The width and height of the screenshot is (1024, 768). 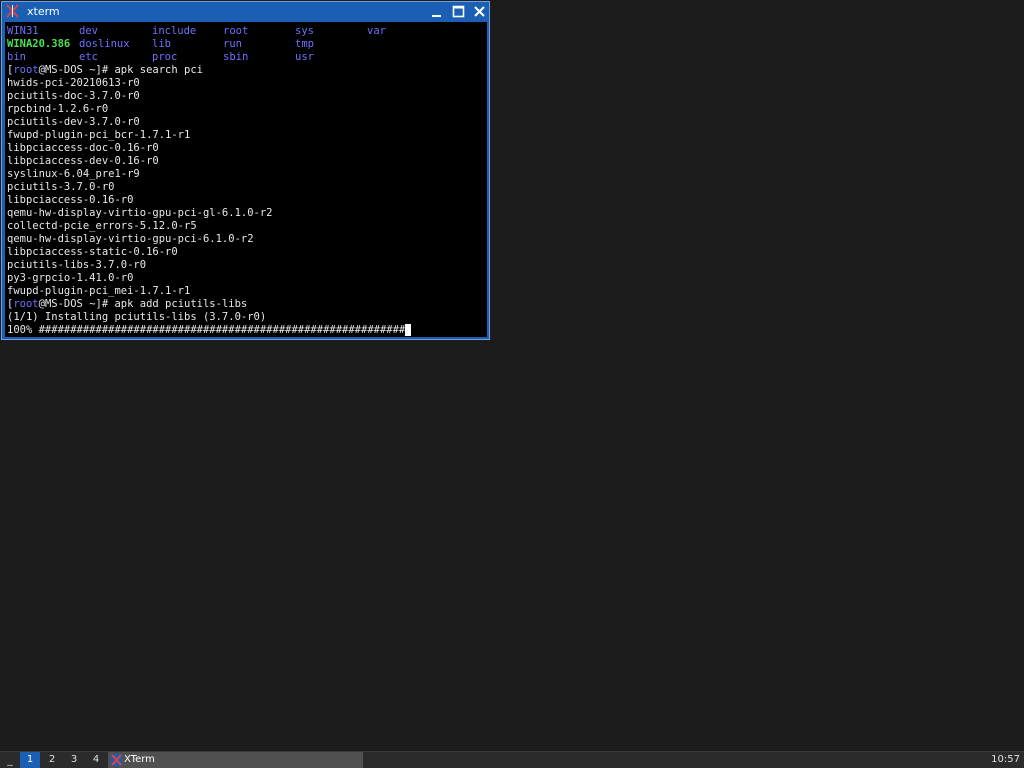 What do you see at coordinates (92, 252) in the screenshot?
I see `search-result-line: libpciaccess-static-0.16-r0` at bounding box center [92, 252].